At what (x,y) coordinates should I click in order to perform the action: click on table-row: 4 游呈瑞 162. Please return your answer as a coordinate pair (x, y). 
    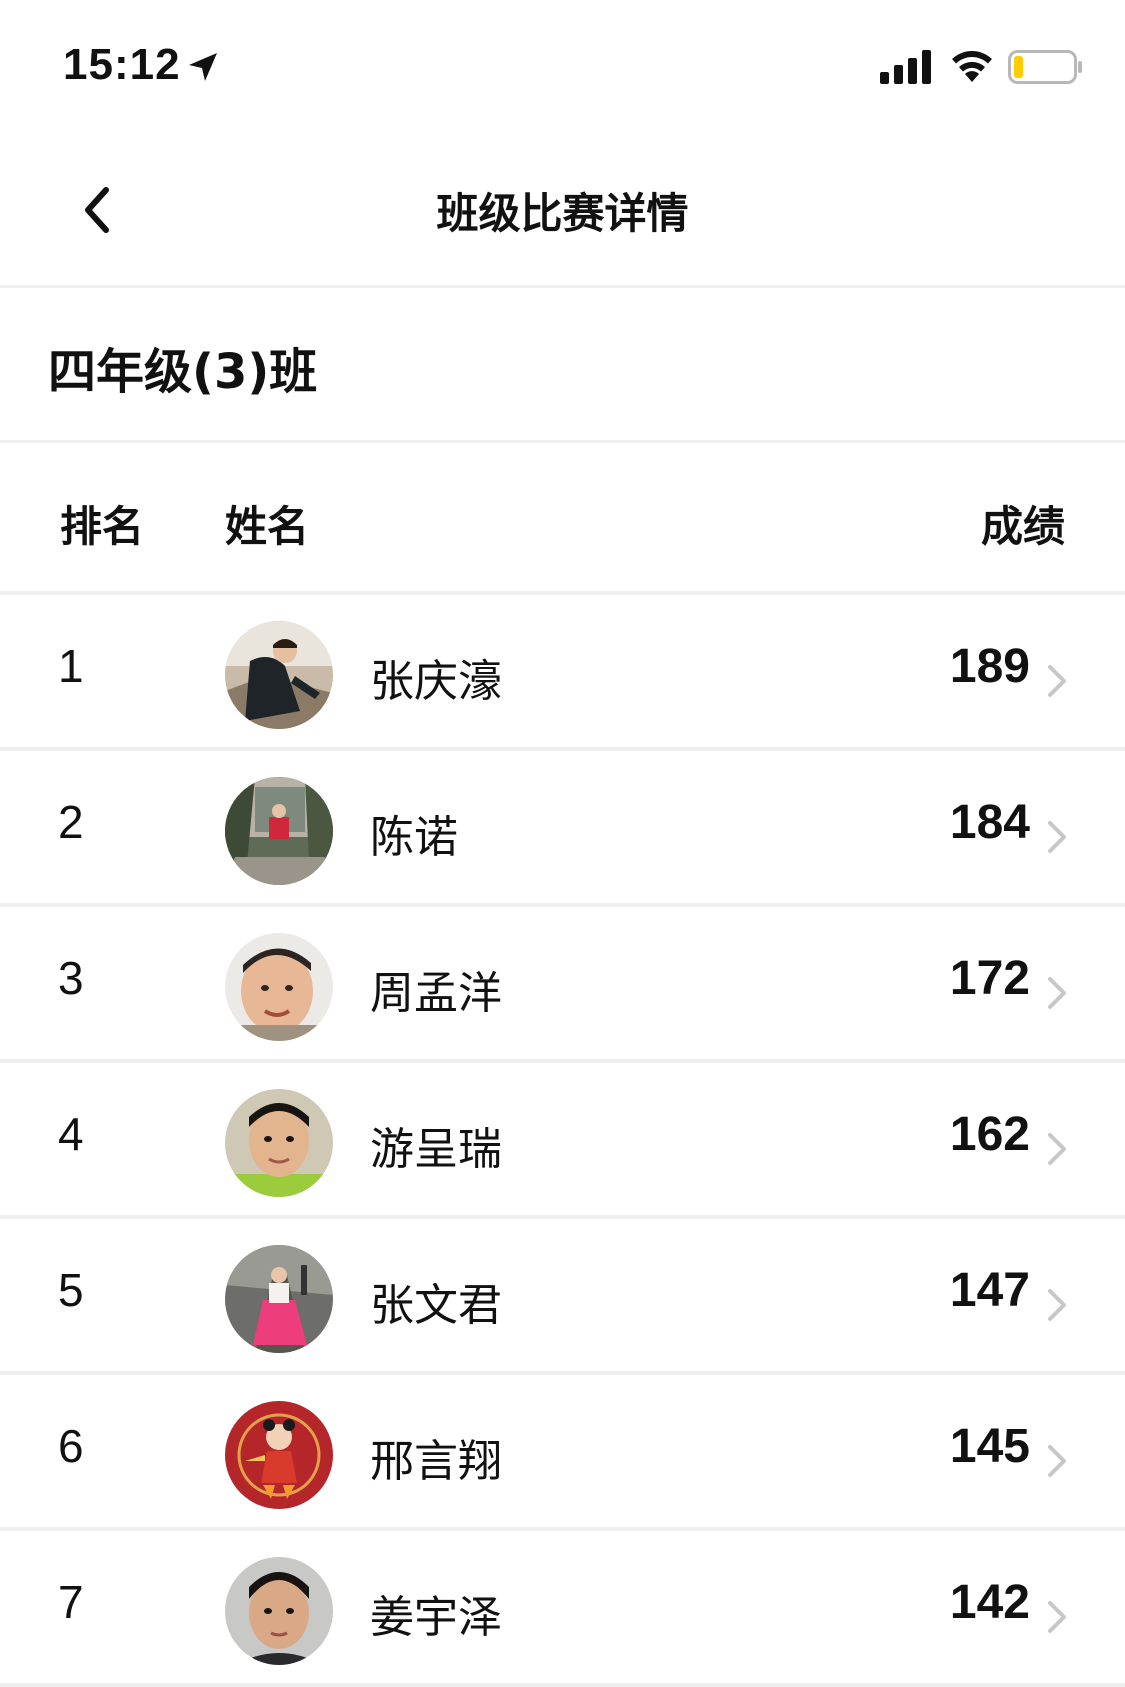
    Looking at the image, I should click on (562, 1141).